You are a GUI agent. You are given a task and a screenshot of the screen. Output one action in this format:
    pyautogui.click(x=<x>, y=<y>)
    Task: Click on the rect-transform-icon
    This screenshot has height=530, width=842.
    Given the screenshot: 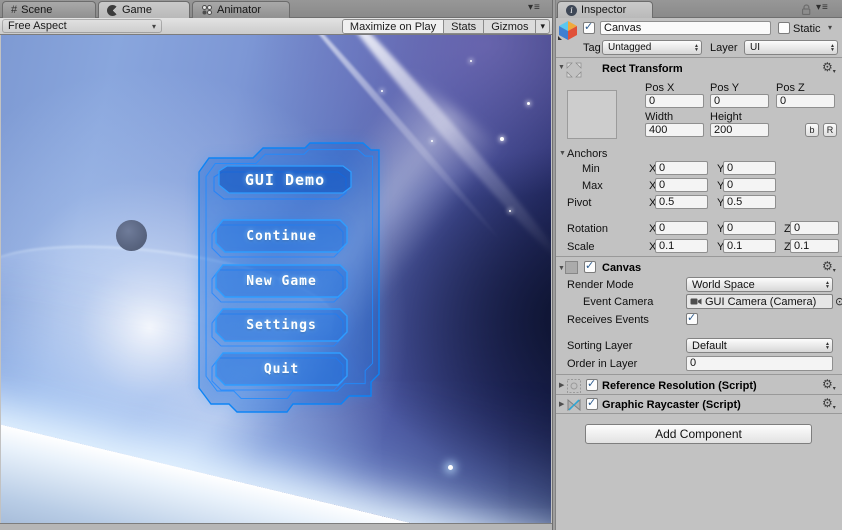 What is the action you would take?
    pyautogui.click(x=574, y=70)
    